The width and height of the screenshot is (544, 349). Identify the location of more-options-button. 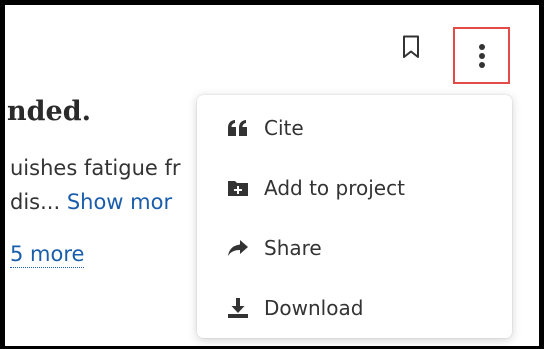
(481, 55).